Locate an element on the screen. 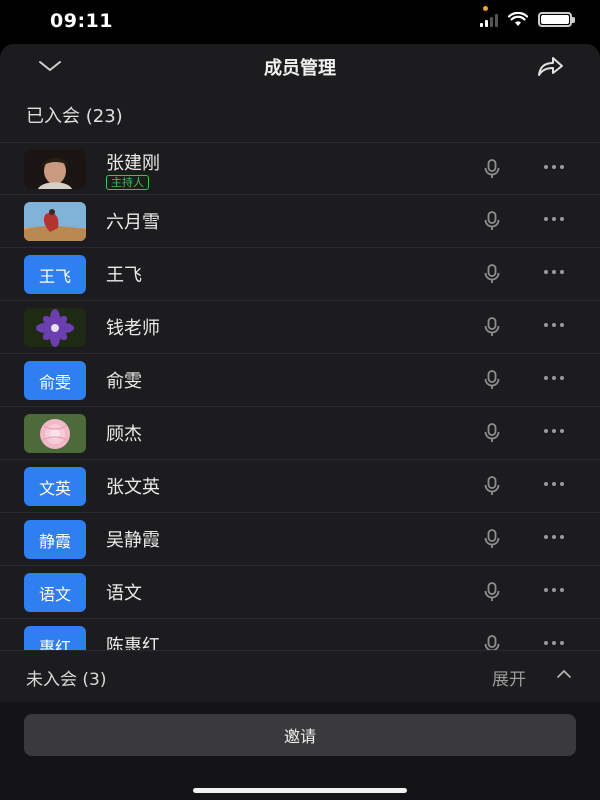 The image size is (600, 800). avatar: 文英 is located at coordinates (55, 486).